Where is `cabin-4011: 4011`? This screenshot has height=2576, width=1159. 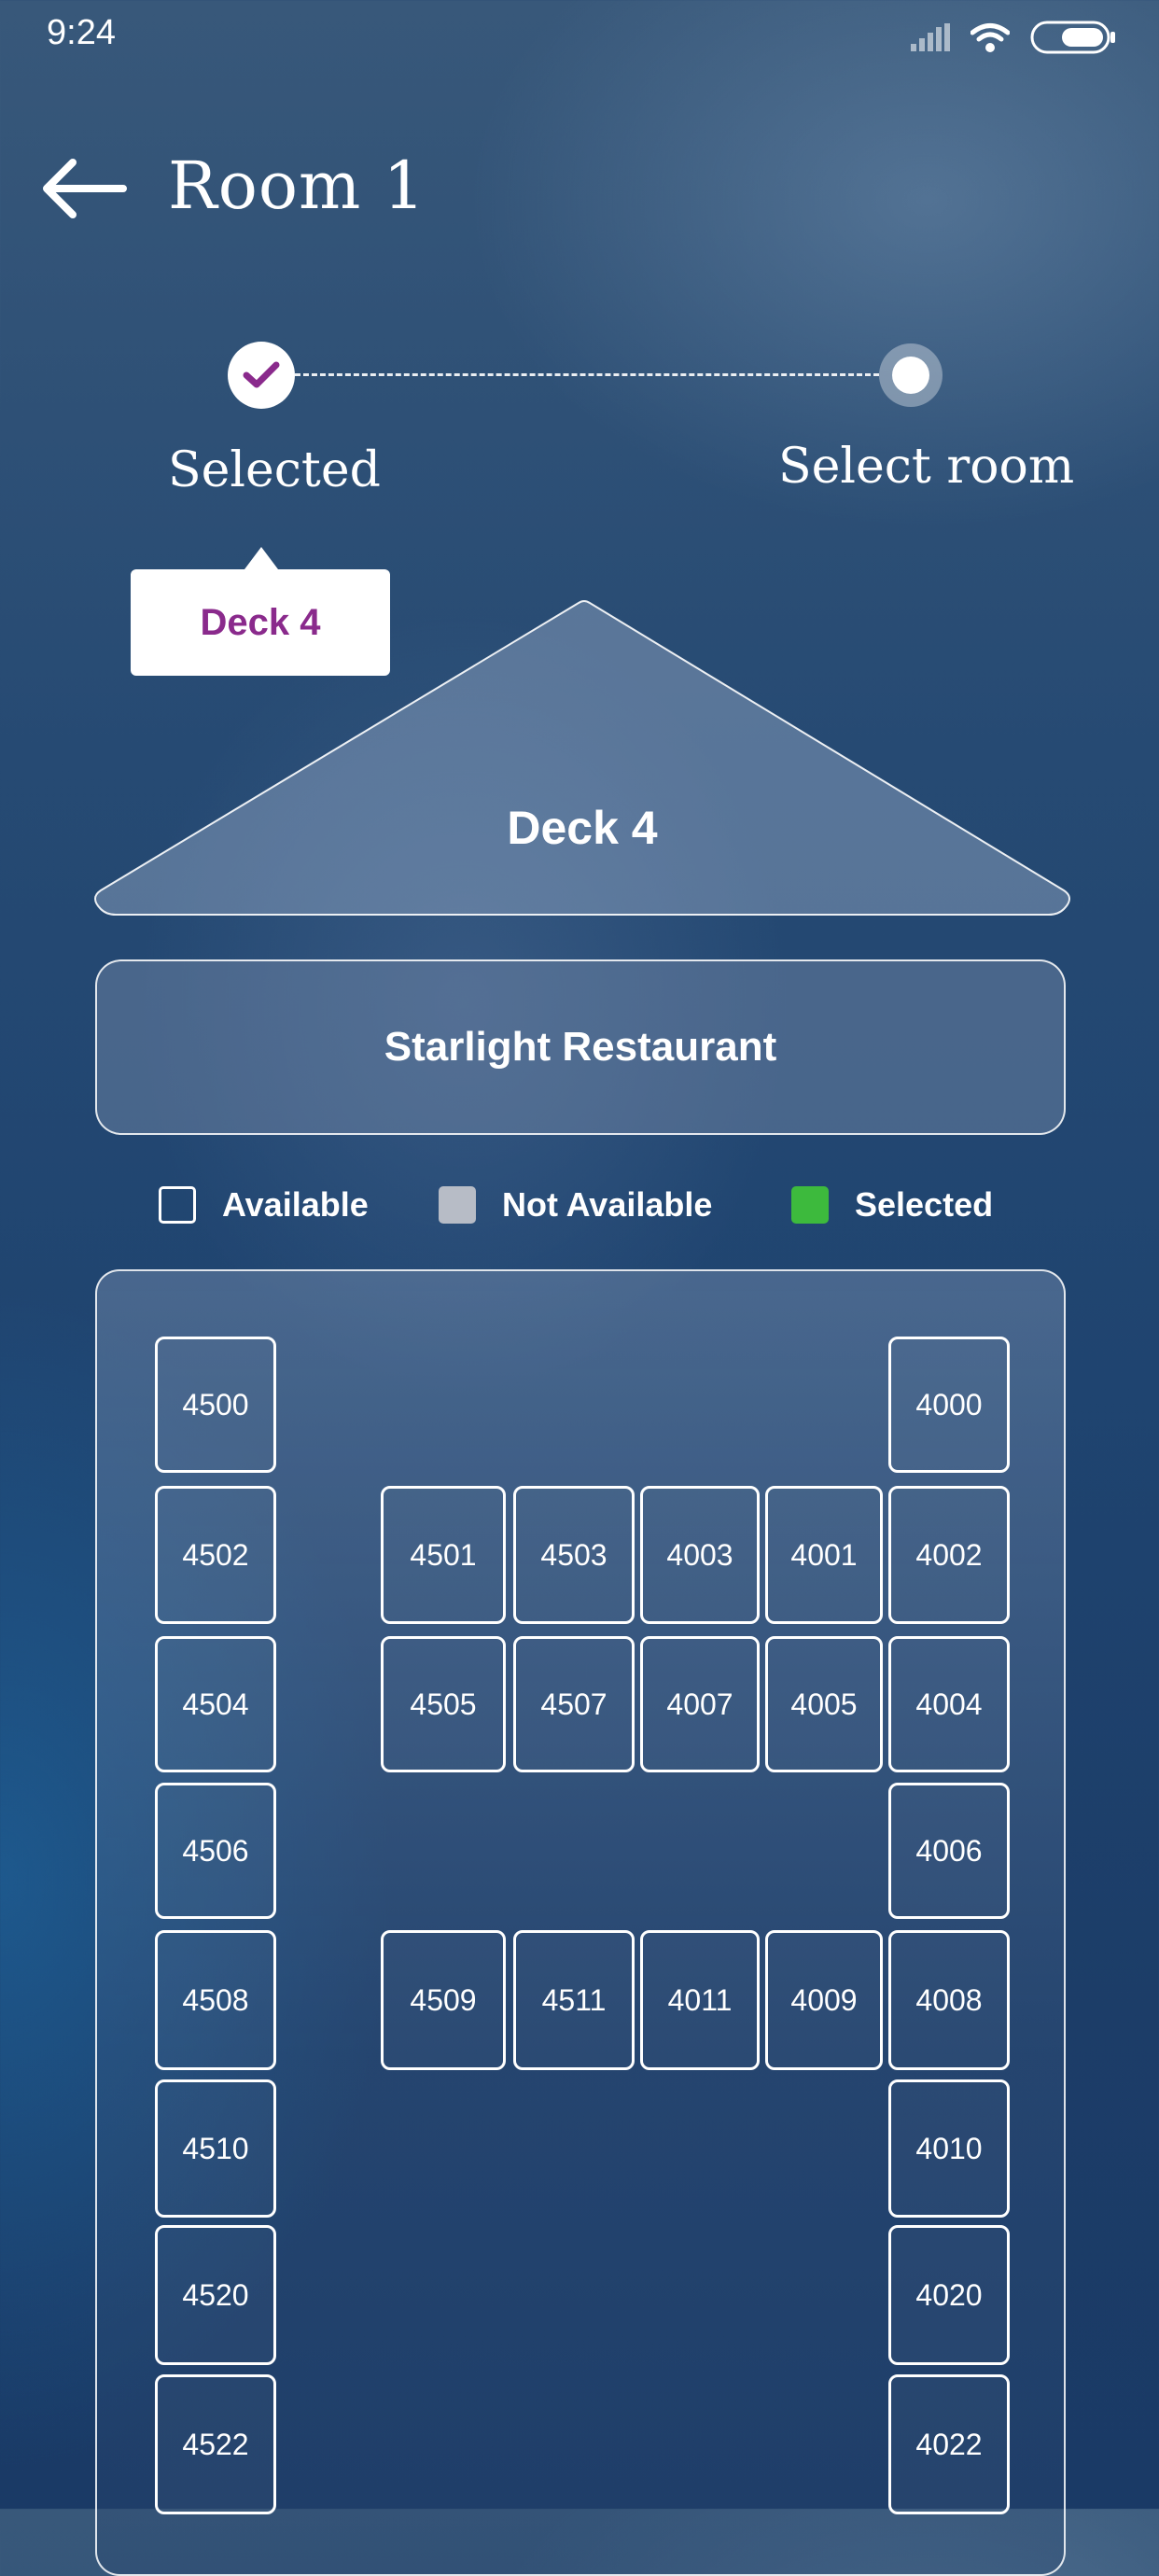
cabin-4011: 4011 is located at coordinates (700, 2000).